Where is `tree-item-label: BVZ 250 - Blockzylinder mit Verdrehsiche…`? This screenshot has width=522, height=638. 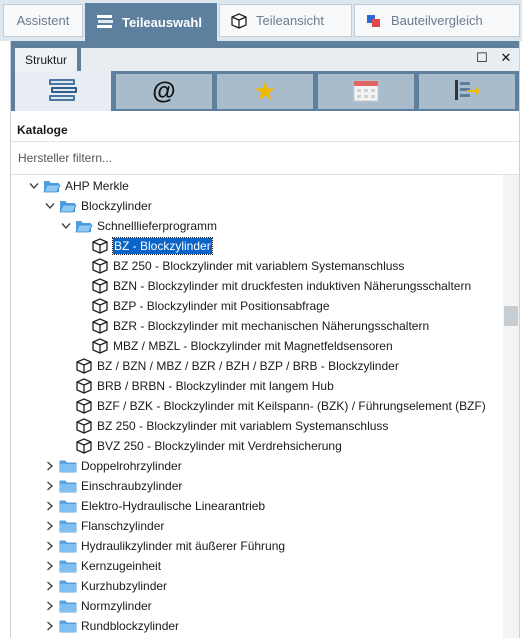
tree-item-label: BVZ 250 - Blockzylinder mit Verdrehsiche… is located at coordinates (219, 446).